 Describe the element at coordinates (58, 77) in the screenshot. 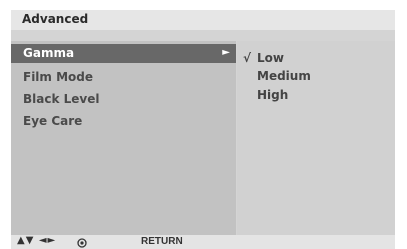

I see `menu-item-label: Film Mode` at that location.